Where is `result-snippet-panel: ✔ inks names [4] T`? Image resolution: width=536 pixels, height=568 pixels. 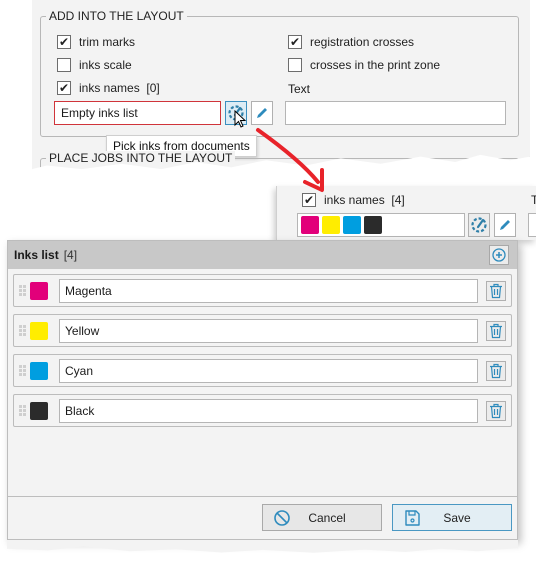 result-snippet-panel: ✔ inks names [4] T is located at coordinates (406, 213).